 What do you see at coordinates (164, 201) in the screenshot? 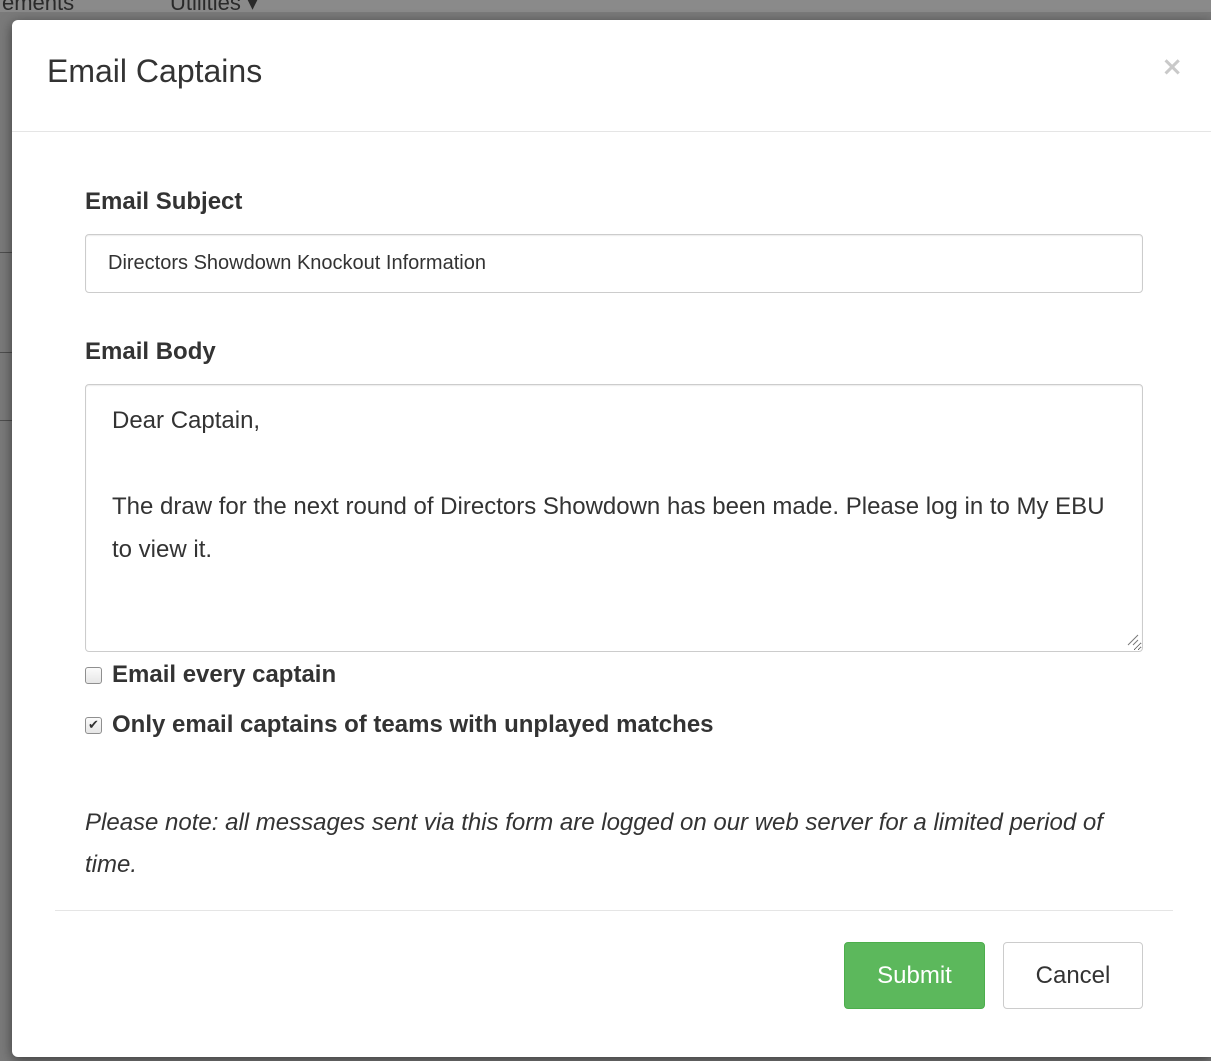
I see `email-subject-label: Email Subject` at bounding box center [164, 201].